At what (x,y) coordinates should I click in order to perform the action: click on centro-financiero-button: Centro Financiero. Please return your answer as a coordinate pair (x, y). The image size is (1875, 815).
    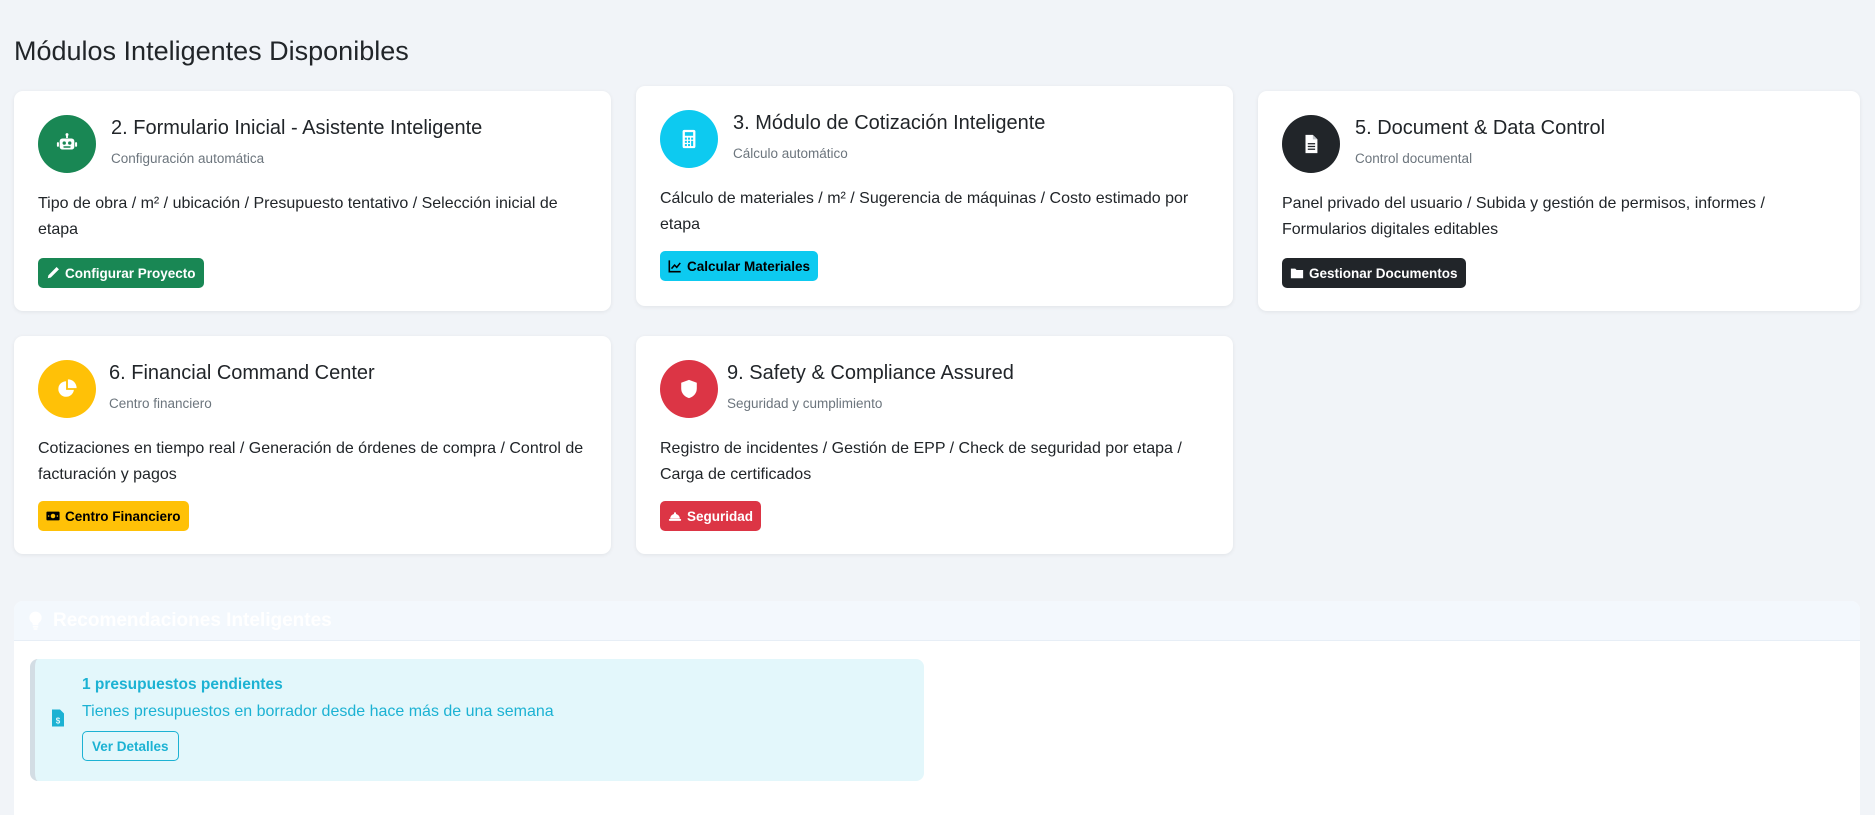
    Looking at the image, I should click on (113, 516).